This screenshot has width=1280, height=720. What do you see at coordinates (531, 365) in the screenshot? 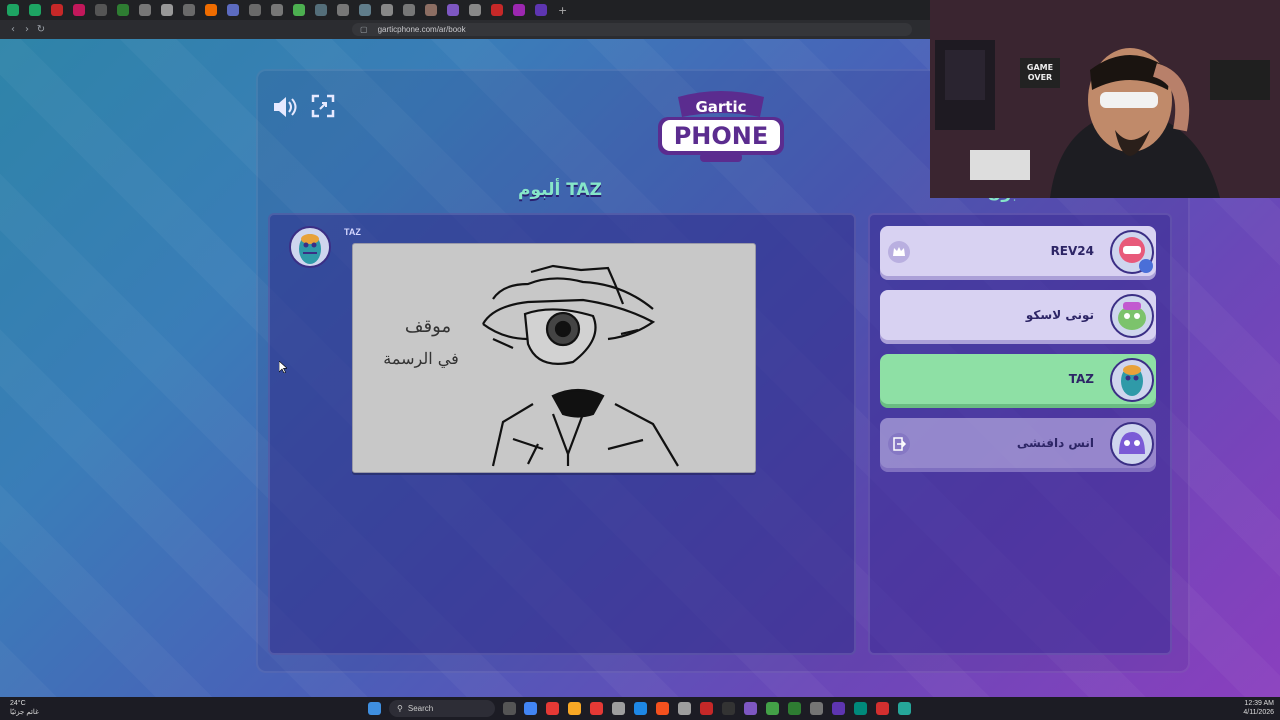
I see `drawing-canvas: موقف في الرسمة` at bounding box center [531, 365].